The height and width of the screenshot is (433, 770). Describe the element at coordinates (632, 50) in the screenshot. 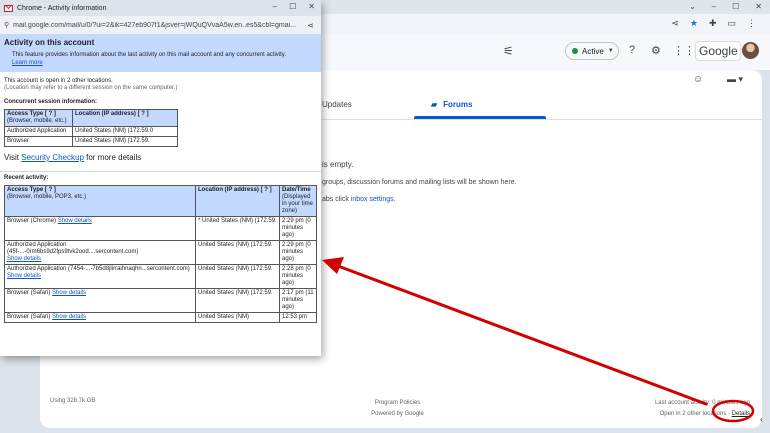

I see `help-icon: ?` at that location.